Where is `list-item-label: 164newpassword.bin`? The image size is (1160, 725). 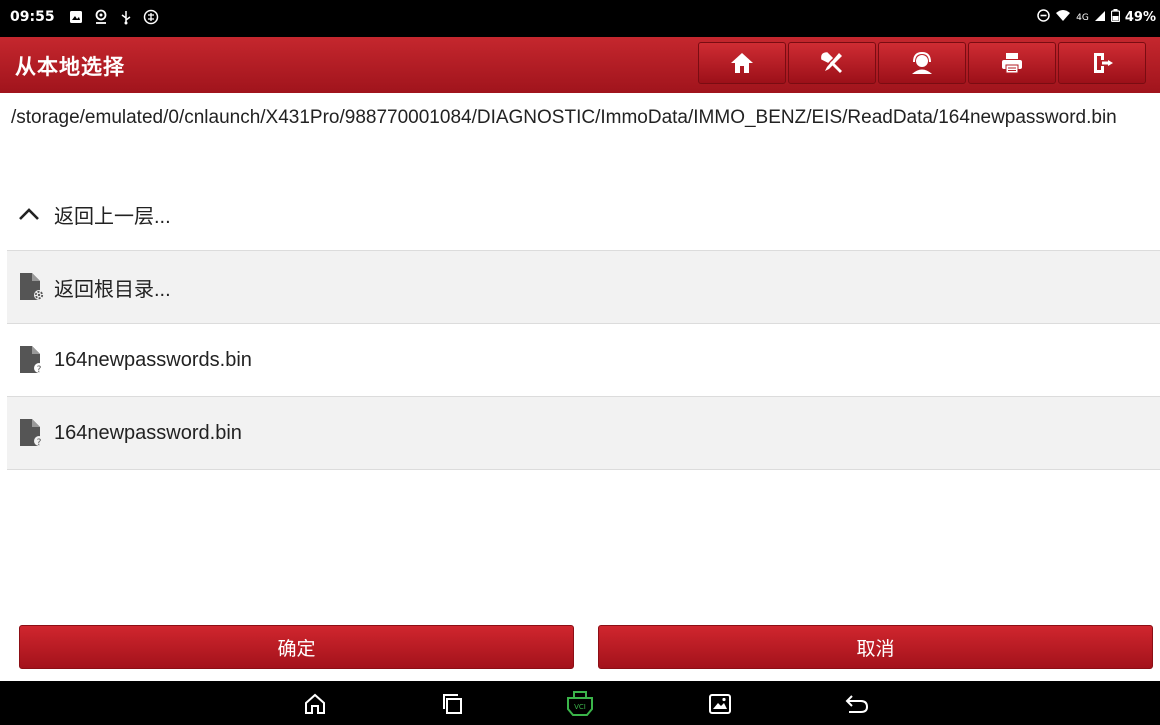 list-item-label: 164newpassword.bin is located at coordinates (148, 432).